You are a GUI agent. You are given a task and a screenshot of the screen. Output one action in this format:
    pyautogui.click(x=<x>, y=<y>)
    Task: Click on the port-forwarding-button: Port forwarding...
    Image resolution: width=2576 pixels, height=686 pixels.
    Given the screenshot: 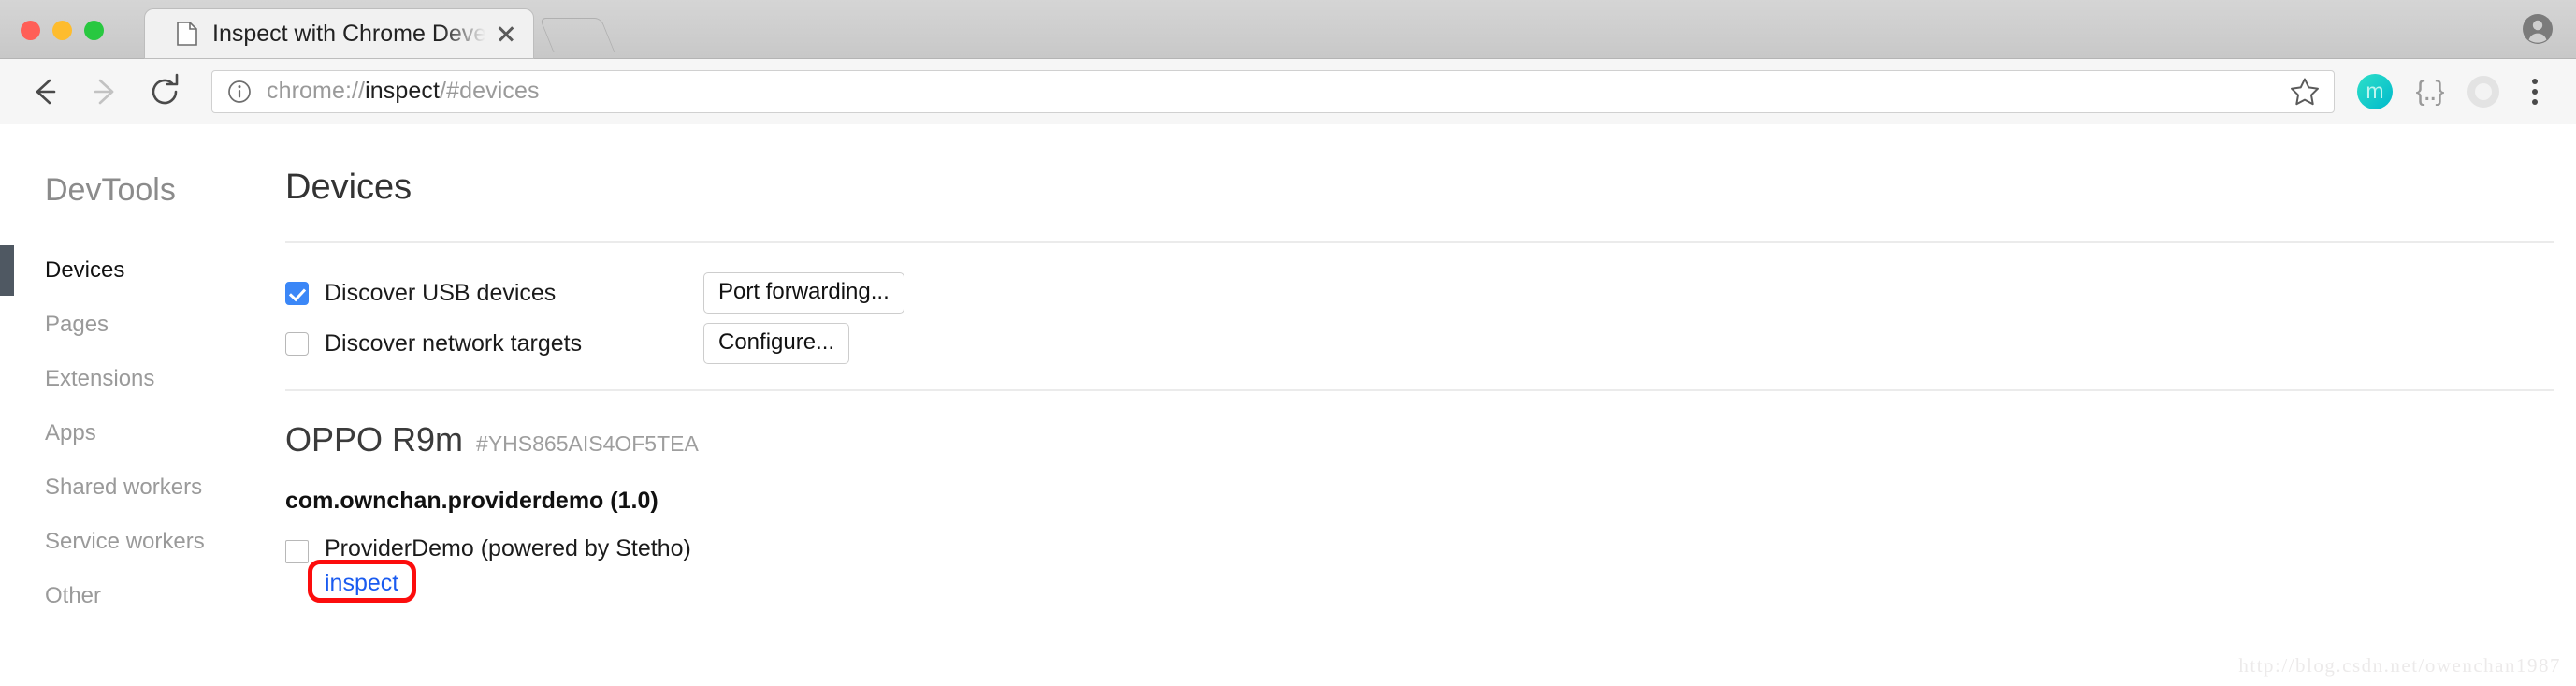 What is the action you would take?
    pyautogui.click(x=803, y=292)
    